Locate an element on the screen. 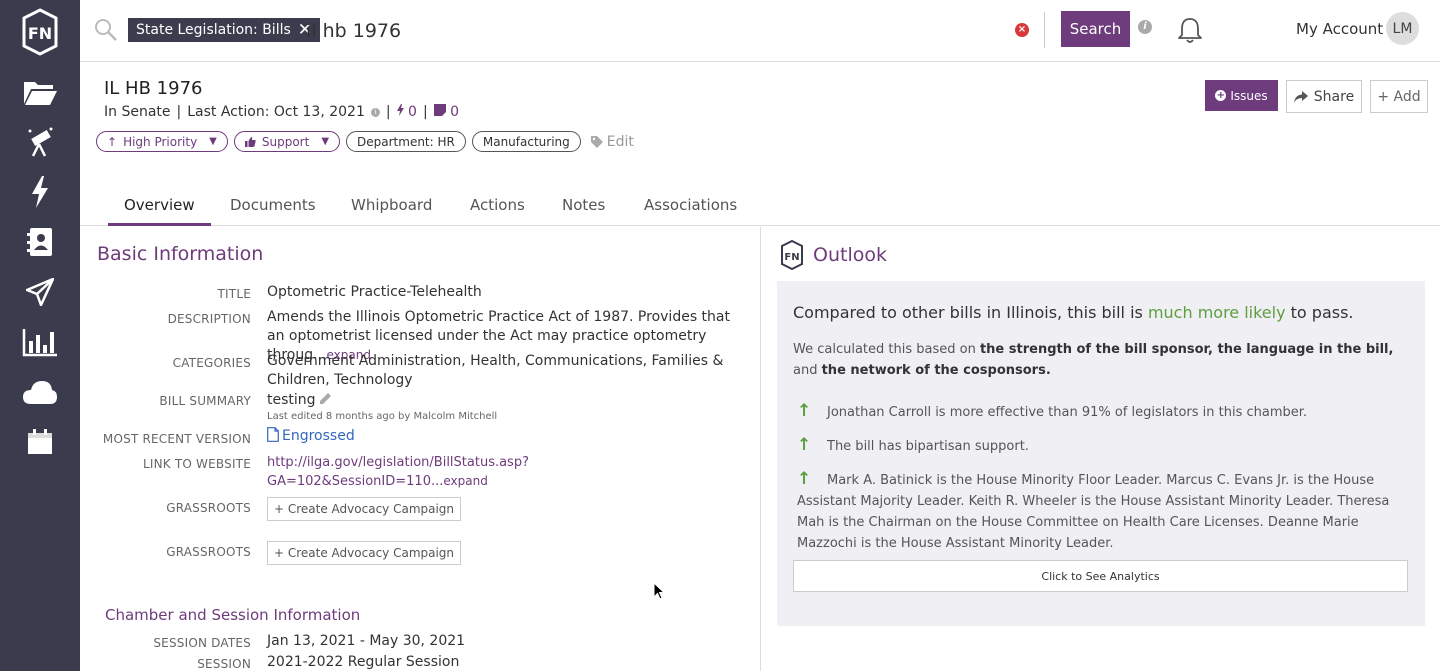 The image size is (1440, 671). sidebar: FN is located at coordinates (40, 335).